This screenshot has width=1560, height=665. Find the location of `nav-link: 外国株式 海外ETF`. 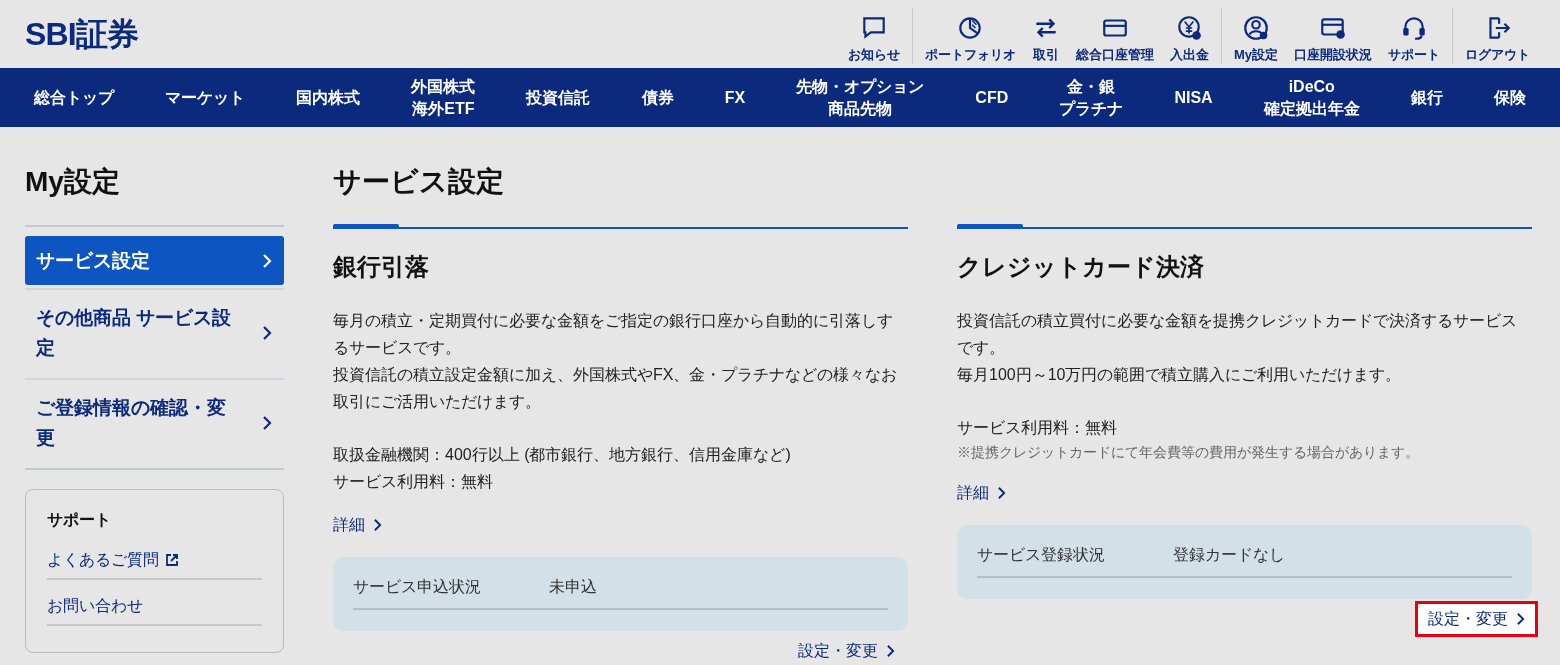

nav-link: 外国株式 海外ETF is located at coordinates (443, 97).